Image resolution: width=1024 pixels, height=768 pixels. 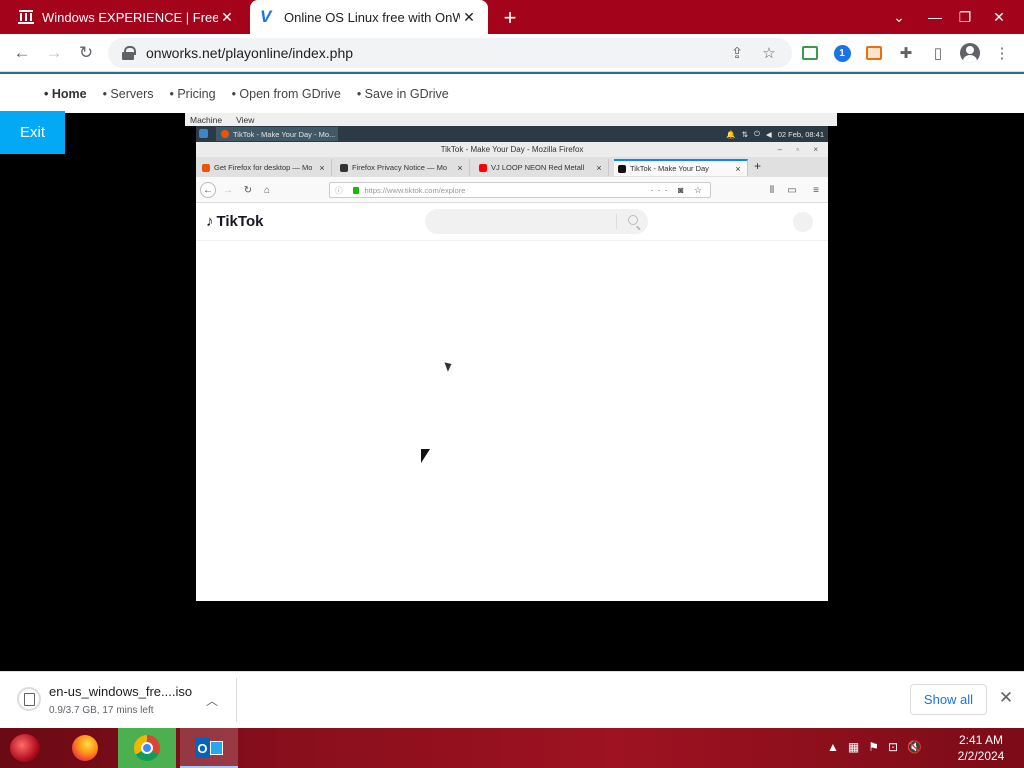 What do you see at coordinates (810, 53) in the screenshot?
I see `extension-monitor-icon` at bounding box center [810, 53].